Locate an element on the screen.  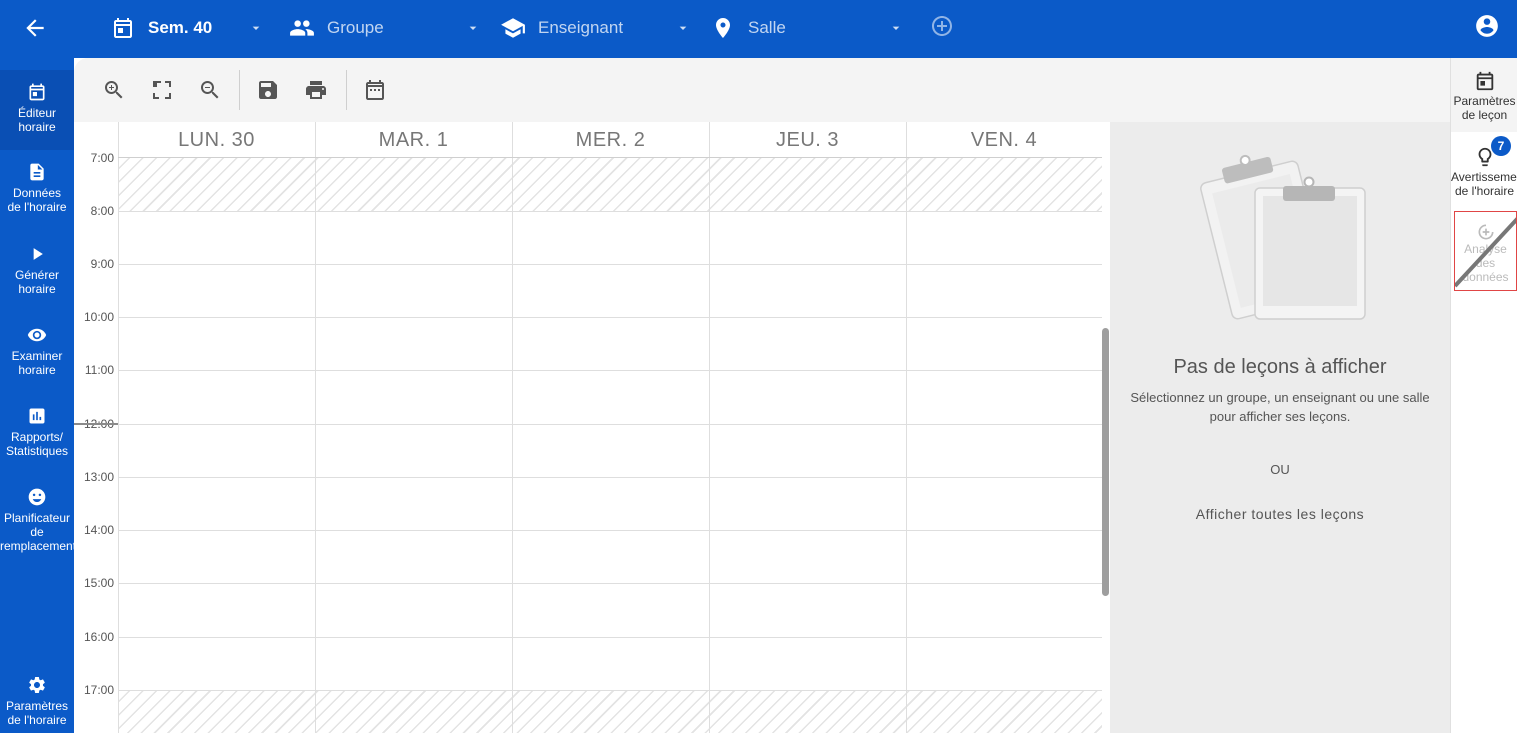
school-icon is located at coordinates (513, 28).